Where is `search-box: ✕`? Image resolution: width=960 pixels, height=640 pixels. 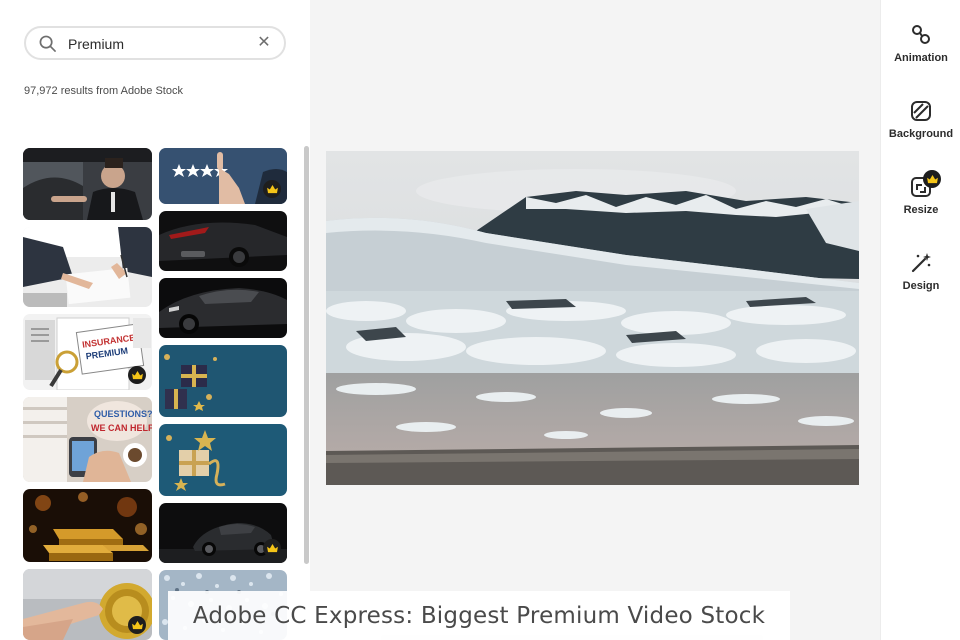
search-box: ✕ is located at coordinates (155, 43).